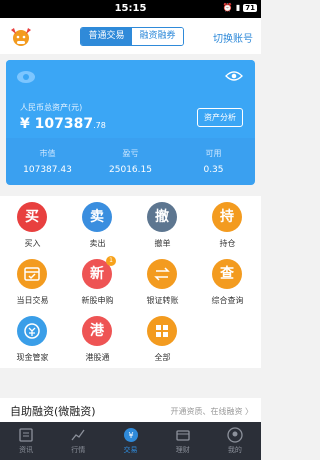  Describe the element at coordinates (97, 281) in the screenshot. I see `grid-item-ipo: 新 1 新股申购` at that location.